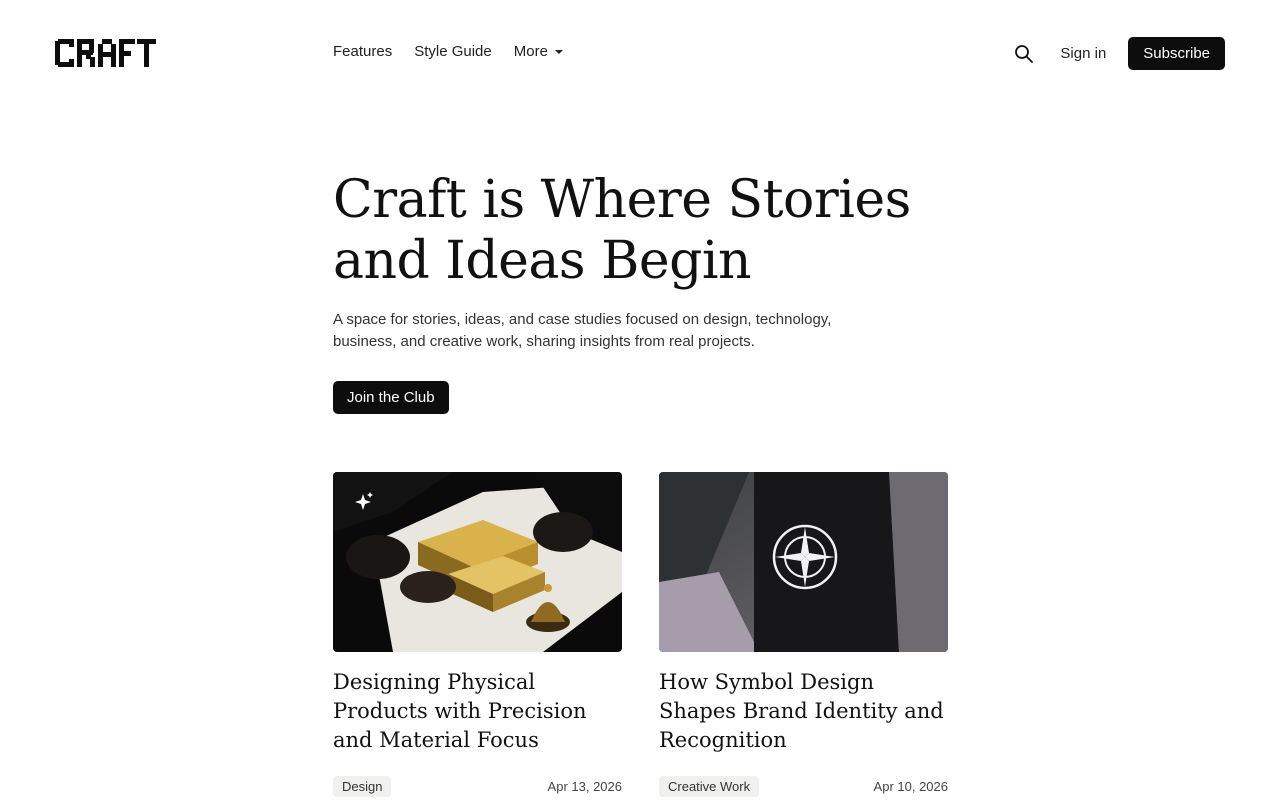 The width and height of the screenshot is (1280, 800). I want to click on nav-item-label: Style Guide, so click(453, 51).